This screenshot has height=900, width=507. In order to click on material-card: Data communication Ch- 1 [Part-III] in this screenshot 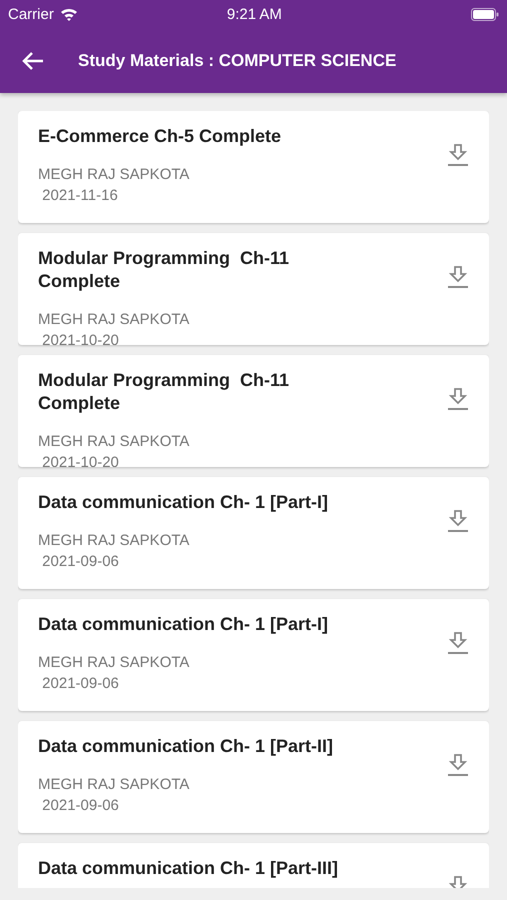, I will do `click(253, 865)`.